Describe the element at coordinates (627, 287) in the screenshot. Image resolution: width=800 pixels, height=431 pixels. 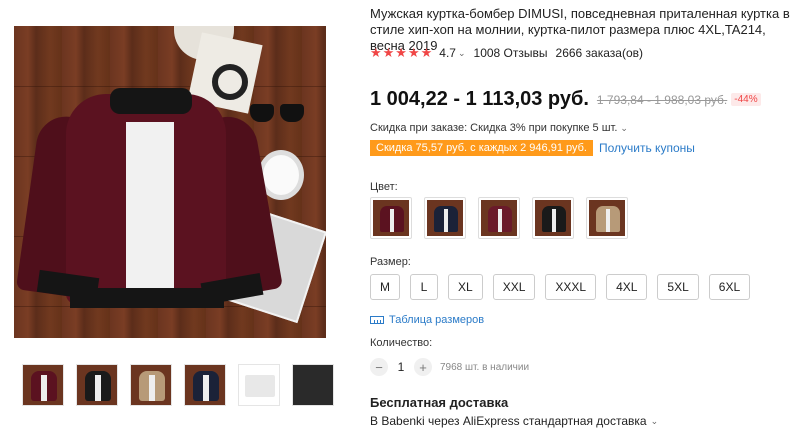
I see `size-option-4xl: 4XL` at that location.